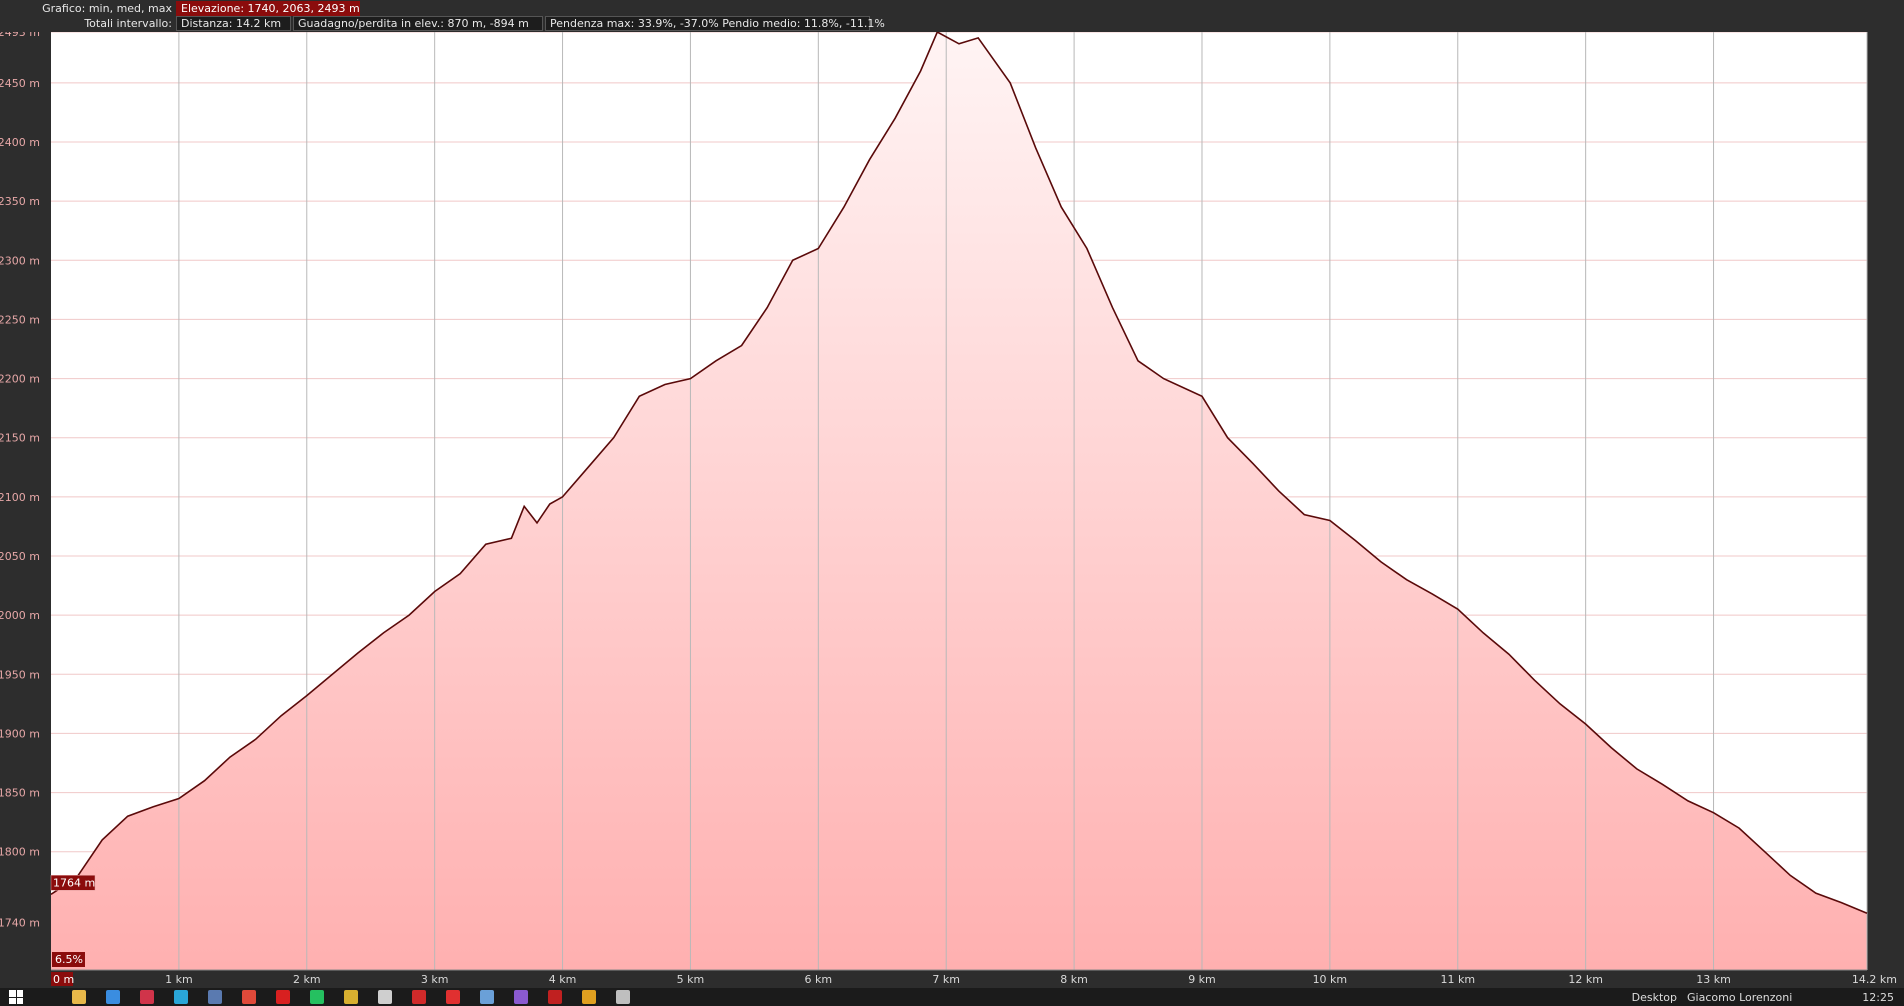  I want to click on x-tick-label: 8 km, so click(1074, 979).